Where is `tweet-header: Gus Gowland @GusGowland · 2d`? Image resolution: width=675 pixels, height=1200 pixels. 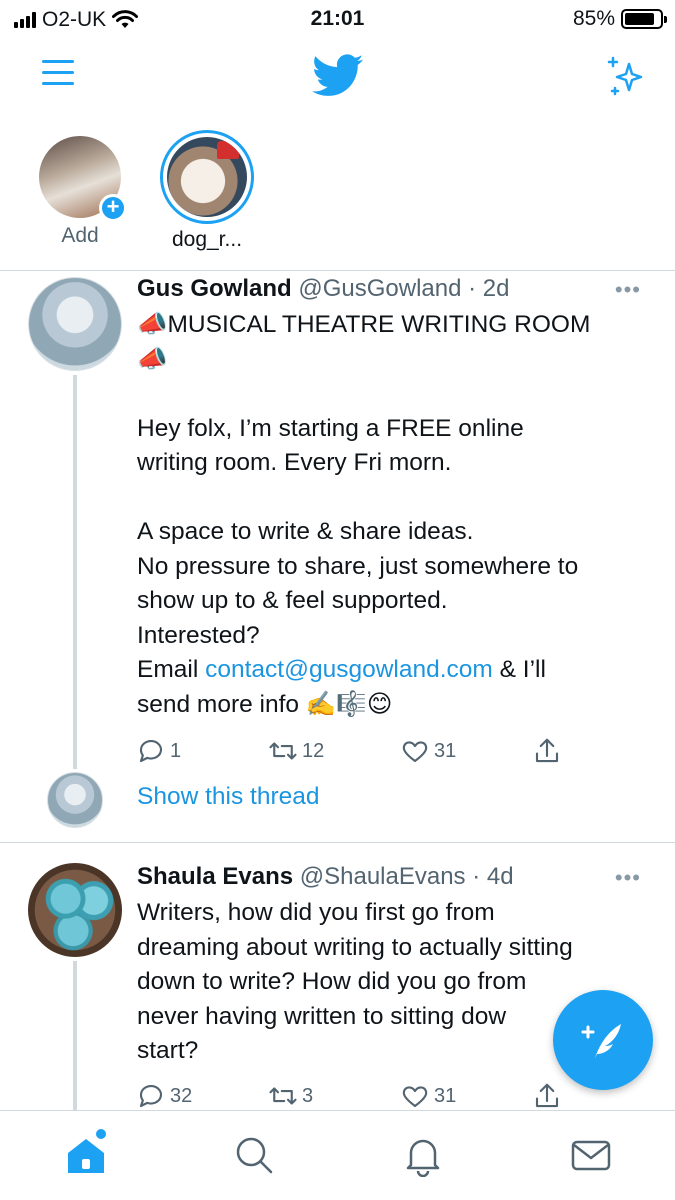
tweet-header: Gus Gowland @GusGowland · 2d is located at coordinates (323, 289).